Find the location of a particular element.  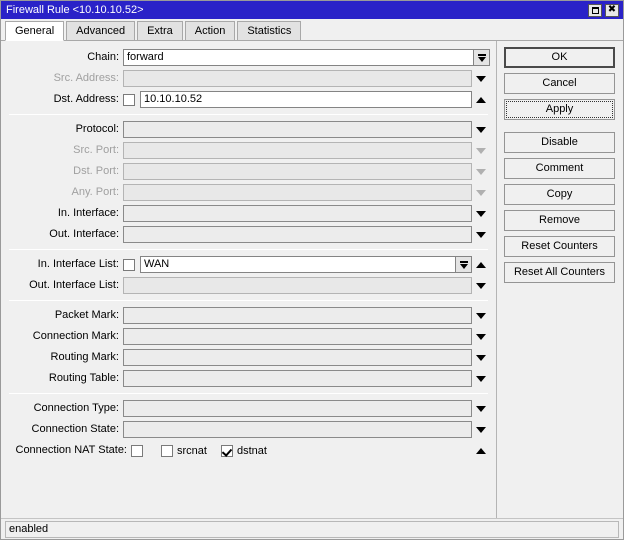

protocol-expand-button is located at coordinates (481, 129).